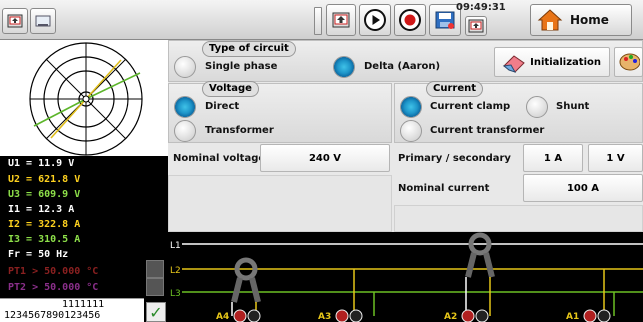 The width and height of the screenshot is (643, 322). Describe the element at coordinates (410, 20) in the screenshot. I see `record-icon` at that location.